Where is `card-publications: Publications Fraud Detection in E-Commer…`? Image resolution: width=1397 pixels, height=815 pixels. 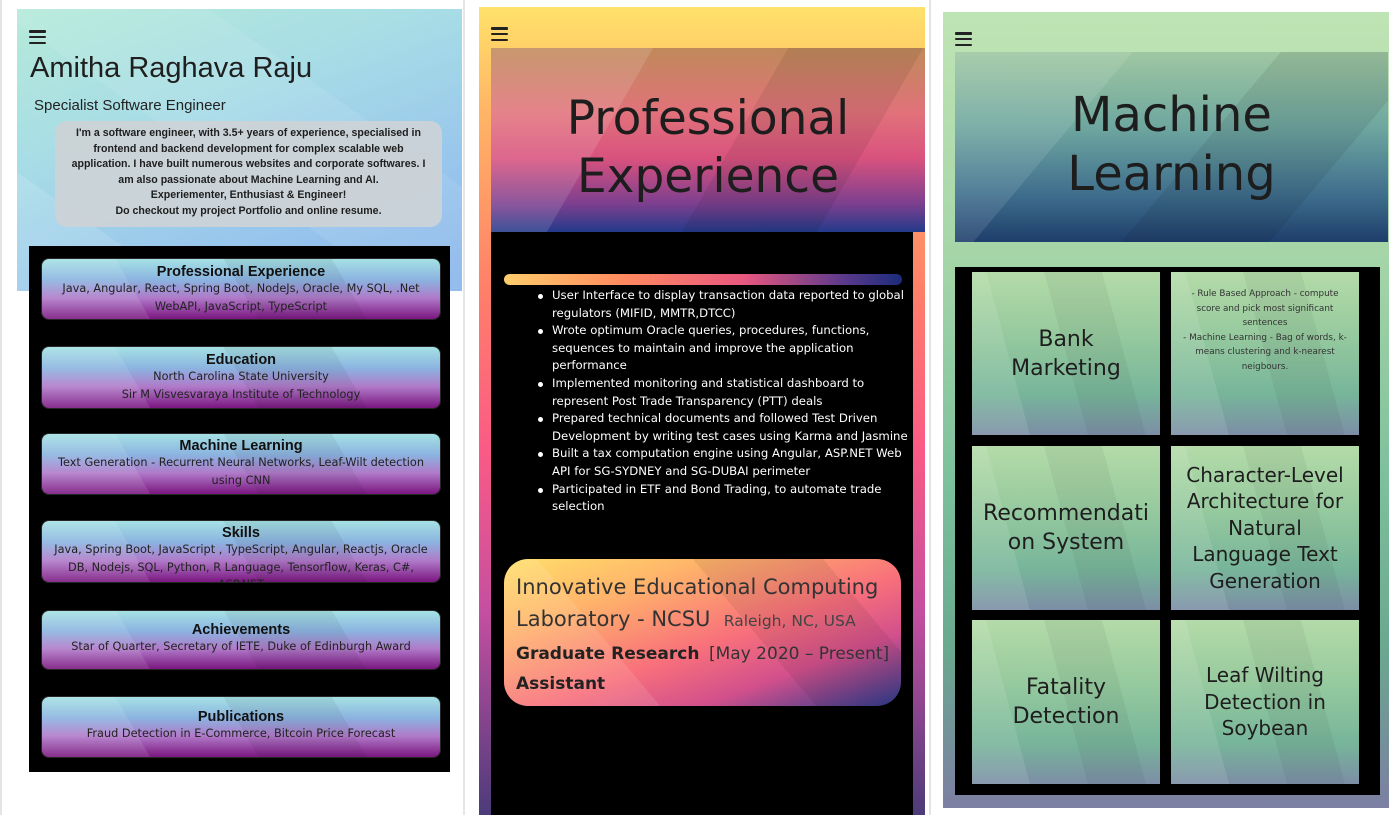
card-publications: Publications Fraud Detection in E-Commer… is located at coordinates (241, 727).